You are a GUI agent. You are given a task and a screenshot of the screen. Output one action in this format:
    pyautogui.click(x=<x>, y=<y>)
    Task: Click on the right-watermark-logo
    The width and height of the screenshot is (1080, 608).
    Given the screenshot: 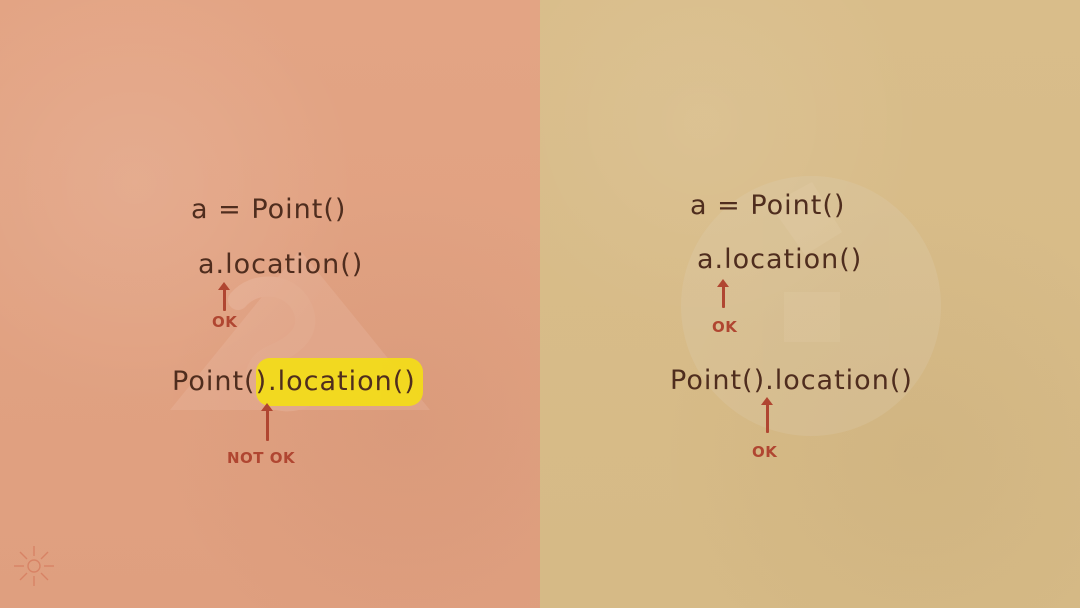 What is the action you would take?
    pyautogui.click(x=811, y=306)
    